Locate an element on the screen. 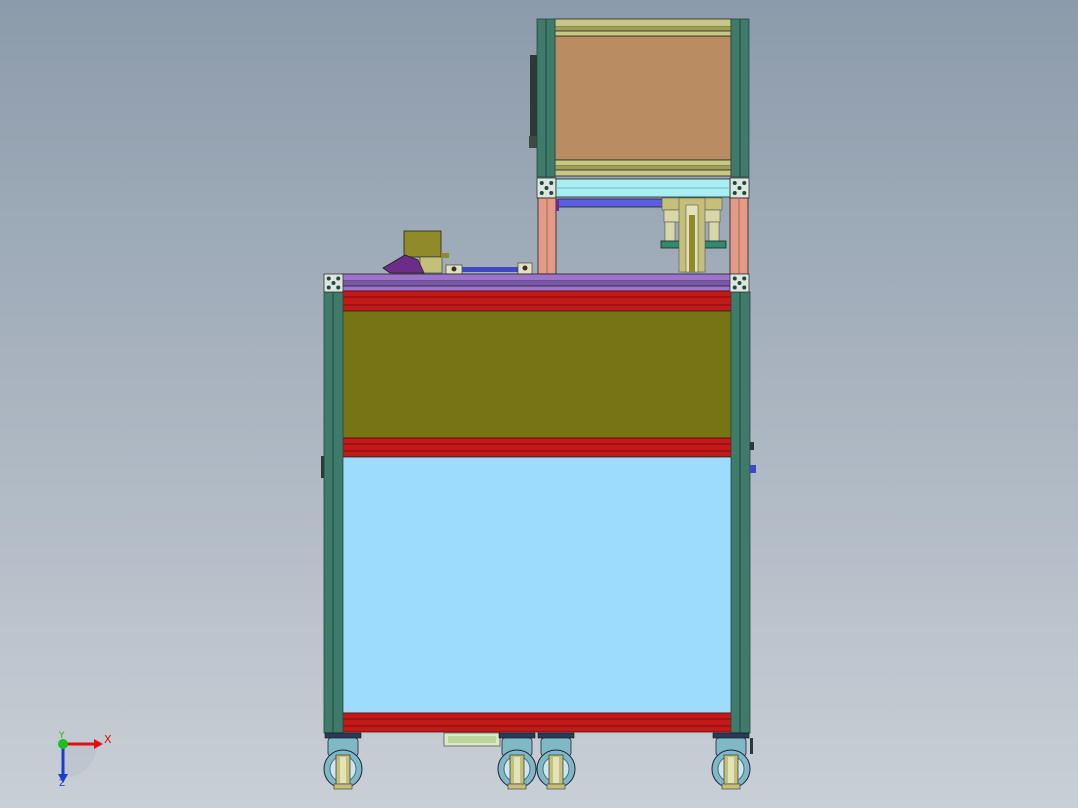 This screenshot has width=1078, height=808. triad-z-label: Z is located at coordinates (62, 784).